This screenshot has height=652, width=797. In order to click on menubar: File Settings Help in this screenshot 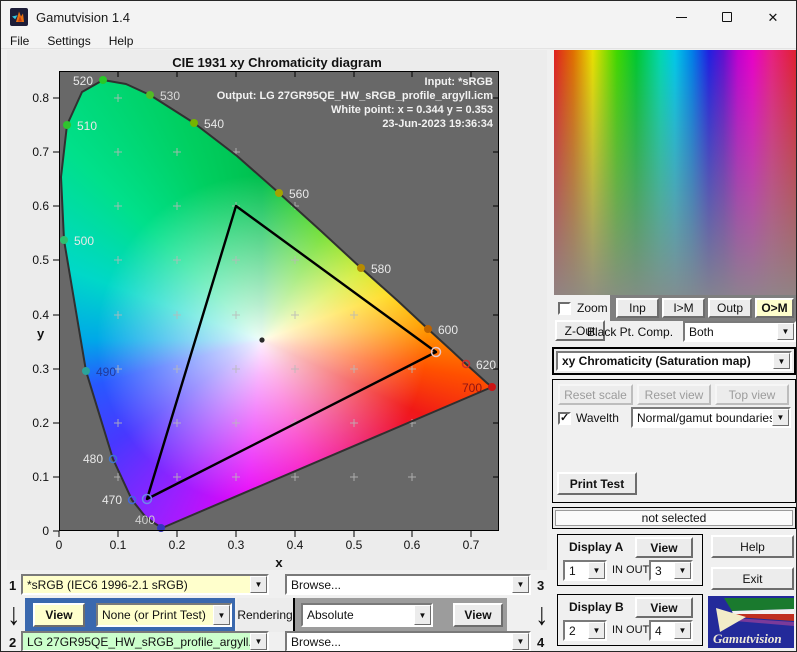, I will do `click(398, 41)`.